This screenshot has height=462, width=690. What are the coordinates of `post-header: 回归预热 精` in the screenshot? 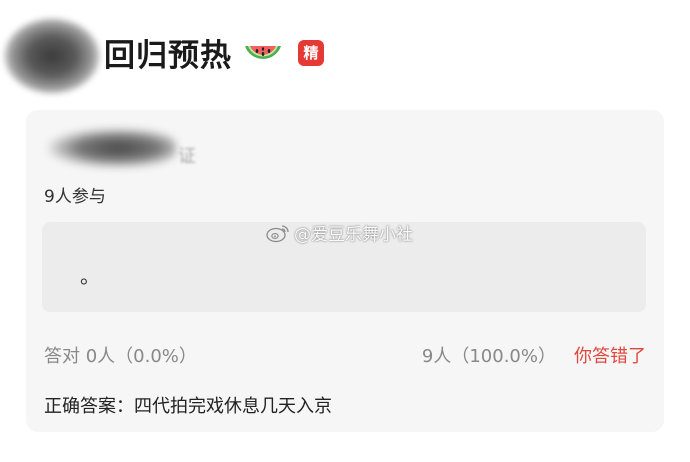 It's located at (214, 52).